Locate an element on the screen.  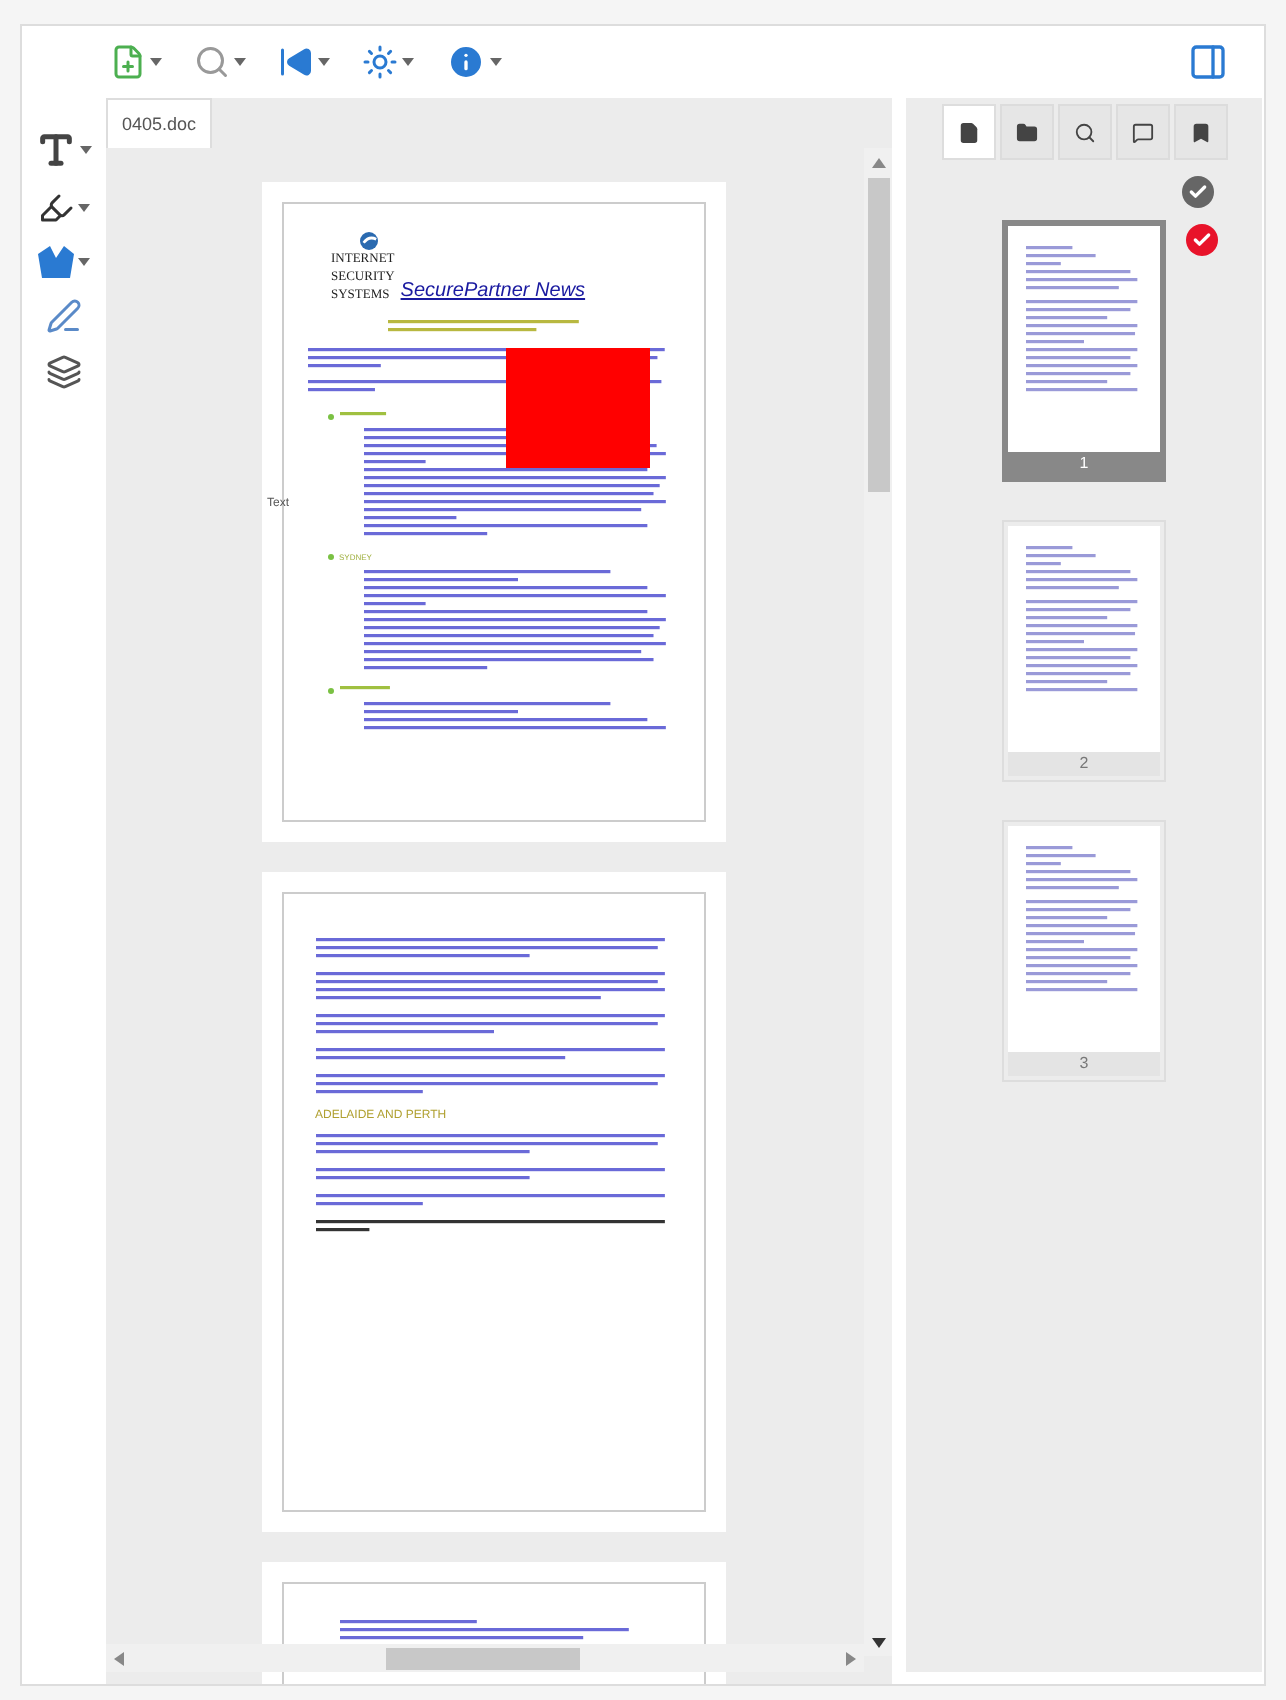
page-thumbnail: 2 is located at coordinates (1084, 651).